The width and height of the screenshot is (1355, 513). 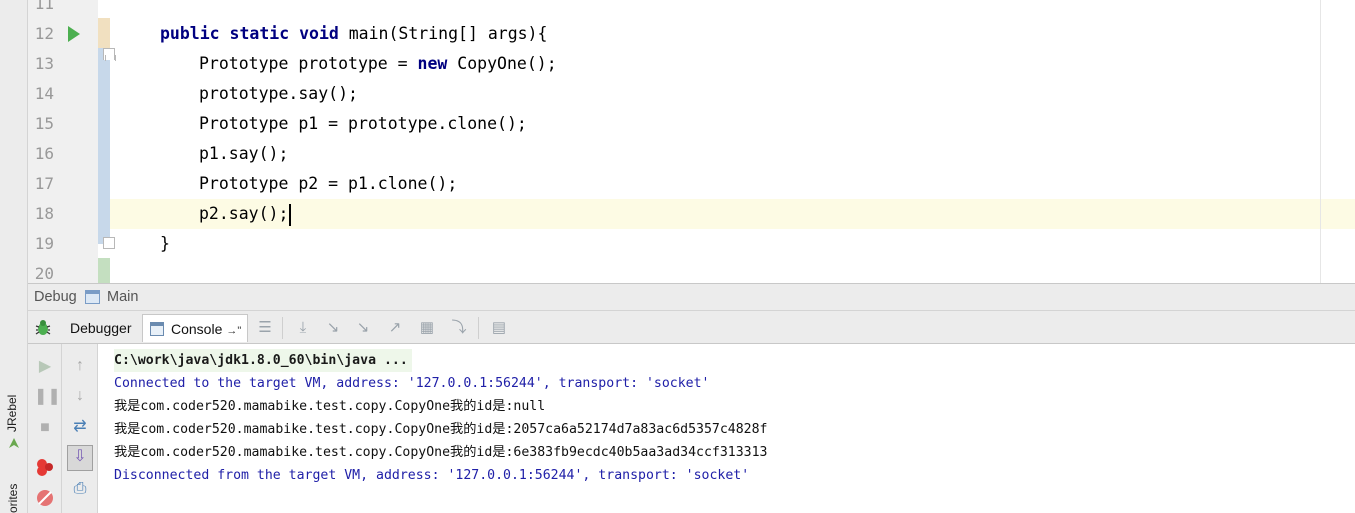 What do you see at coordinates (691, 184) in the screenshot?
I see `code-line: 17 Prototype p2 = p1.clone();` at bounding box center [691, 184].